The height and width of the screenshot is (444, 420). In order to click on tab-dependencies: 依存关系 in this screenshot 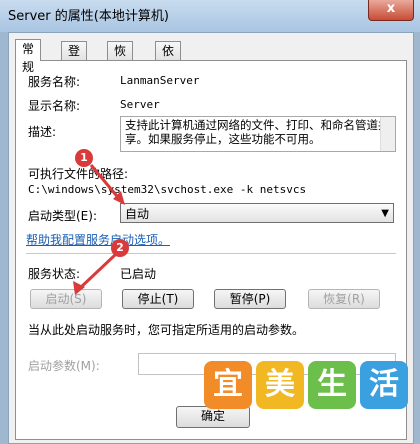, I will do `click(168, 76)`.